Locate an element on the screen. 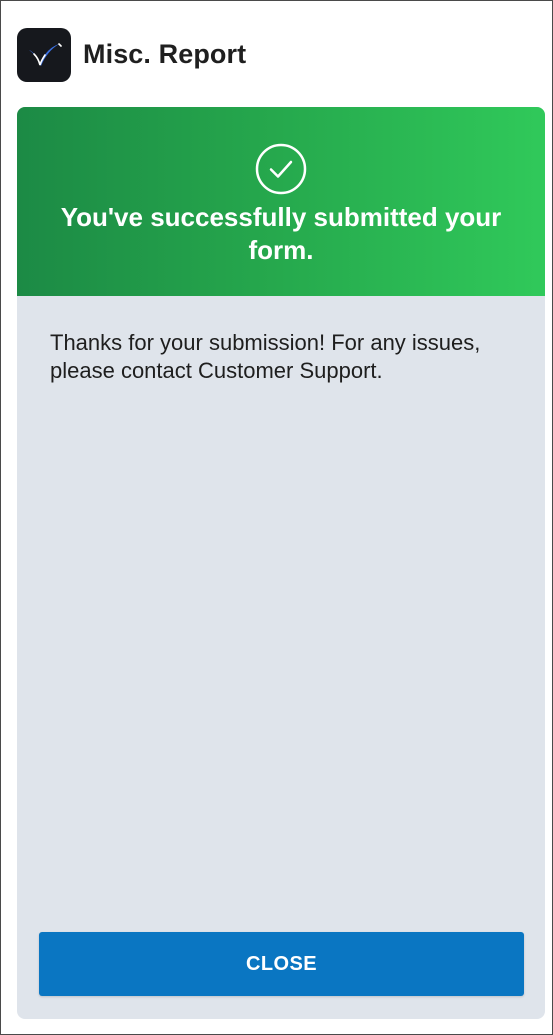 The image size is (553, 1035). app-header: Misc. Report is located at coordinates (276, 54).